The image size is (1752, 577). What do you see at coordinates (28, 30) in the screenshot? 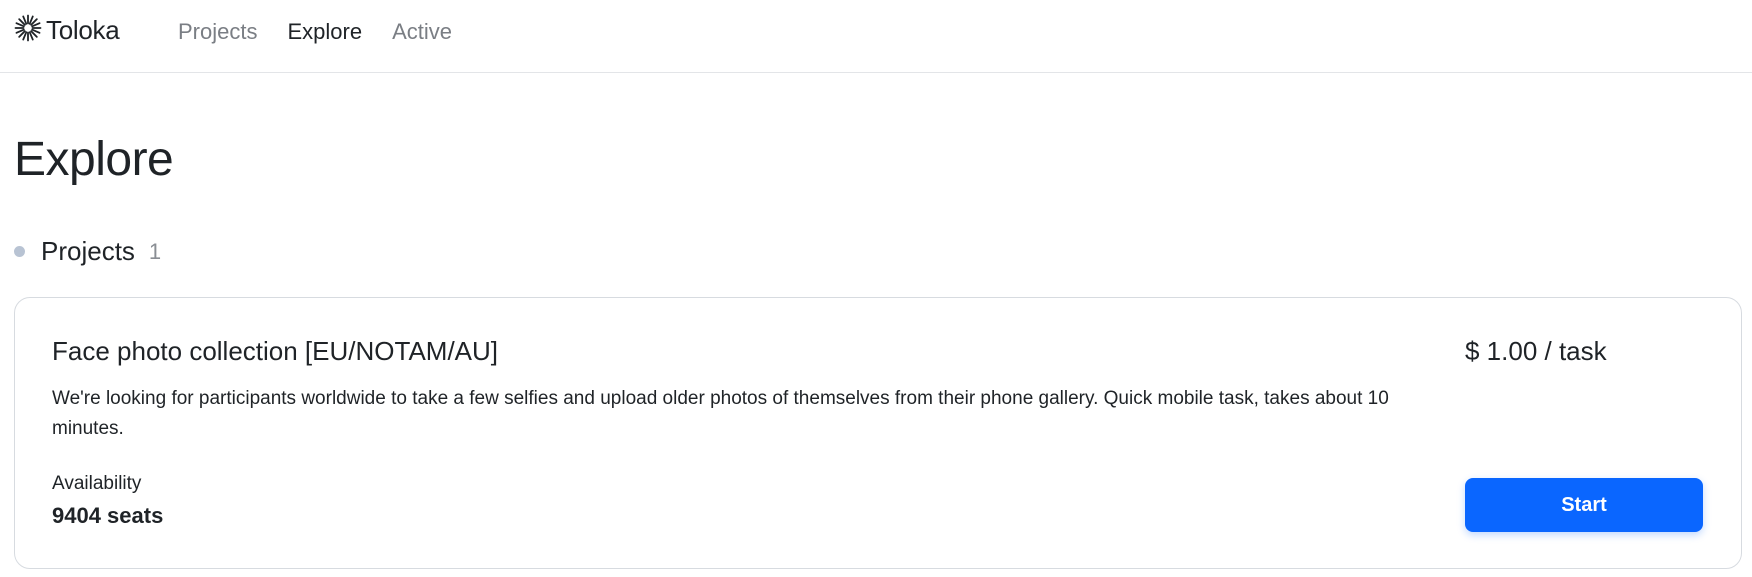
I see `toloka-sunburst-icon` at bounding box center [28, 30].